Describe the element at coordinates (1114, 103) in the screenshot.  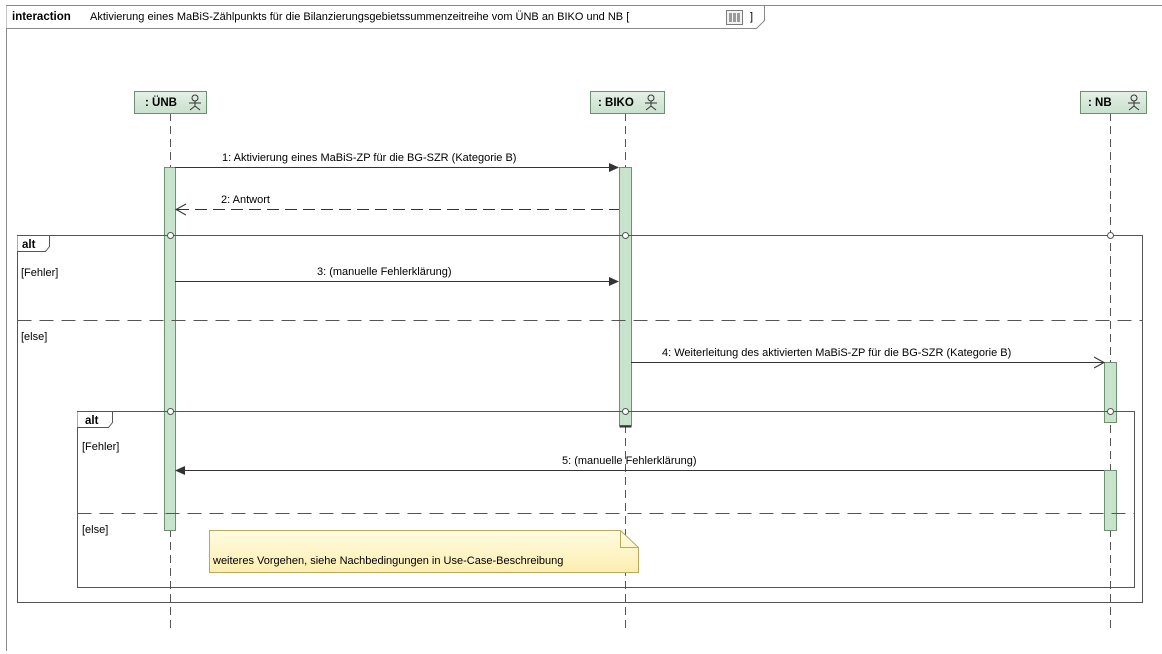
I see `lifeline-head-nb: : NB` at that location.